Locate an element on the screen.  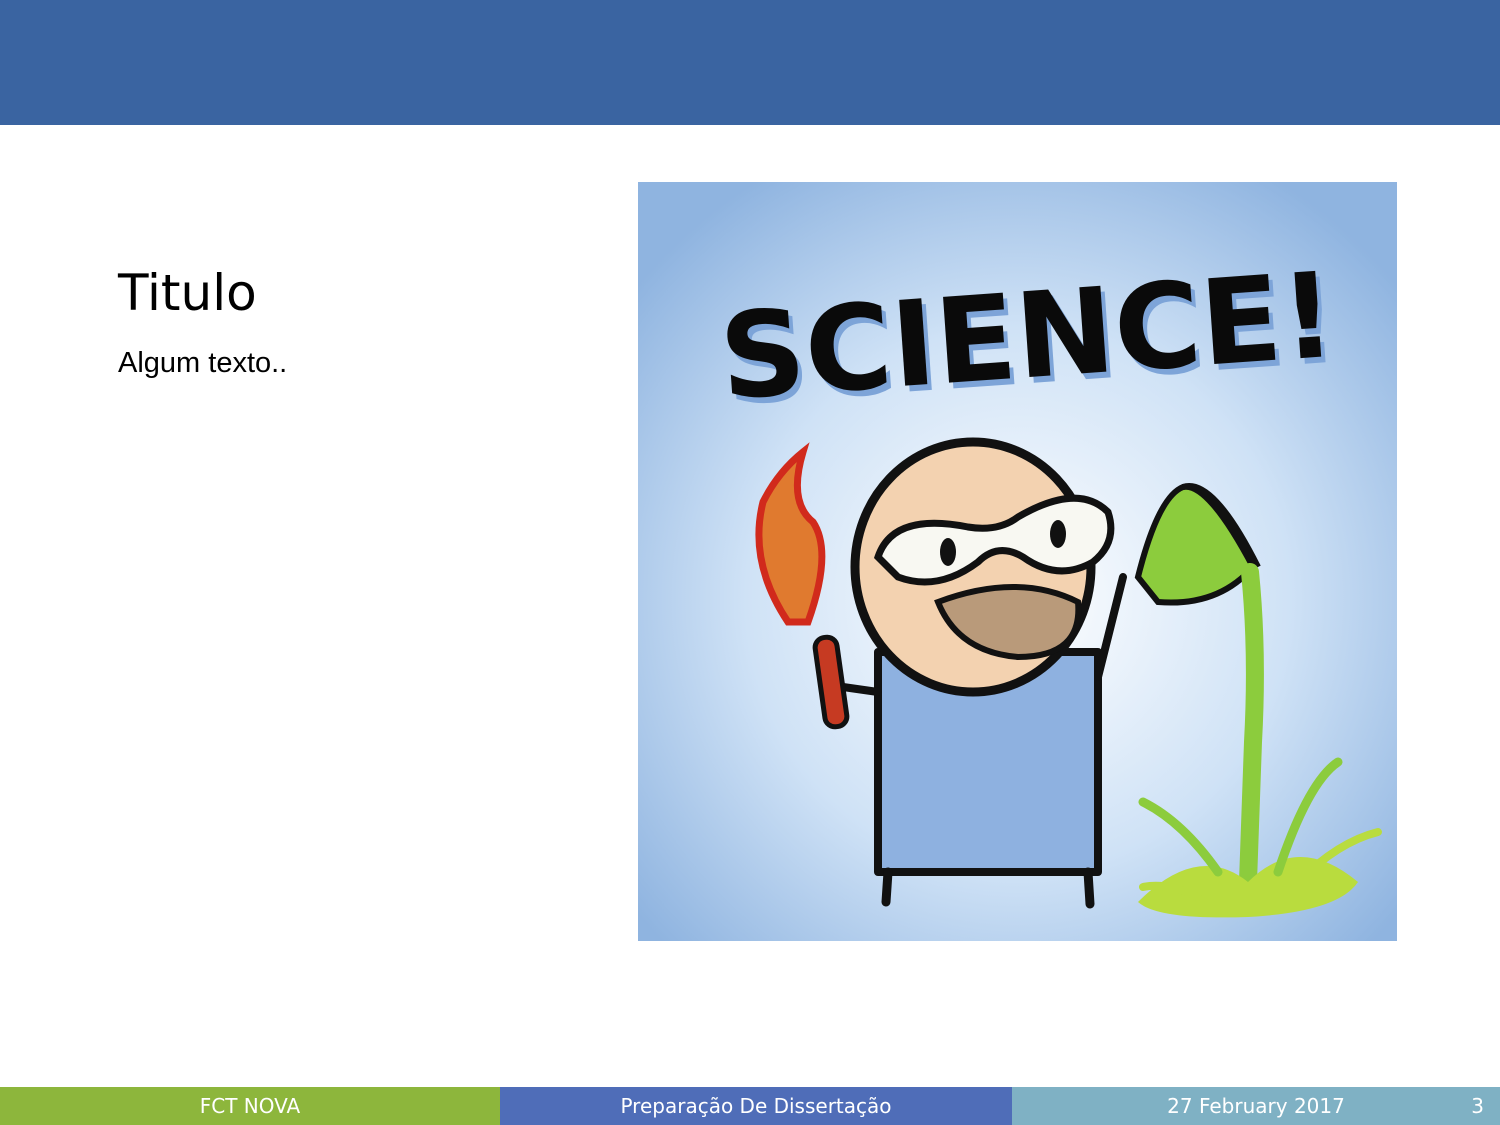
pouring-liquid is located at coordinates (1251, 727).